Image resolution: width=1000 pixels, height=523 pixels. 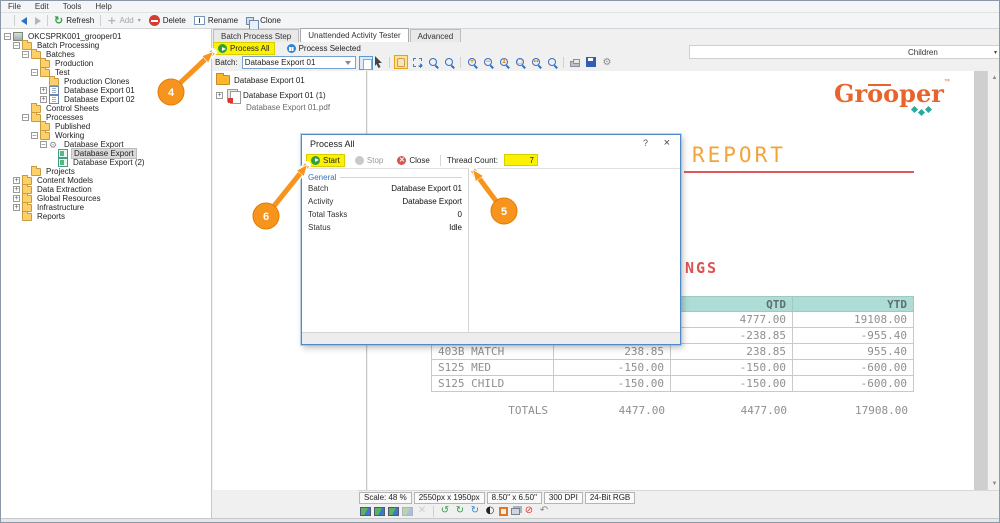 What do you see at coordinates (520, 62) in the screenshot?
I see `zoom-fit-button: ▢` at bounding box center [520, 62].